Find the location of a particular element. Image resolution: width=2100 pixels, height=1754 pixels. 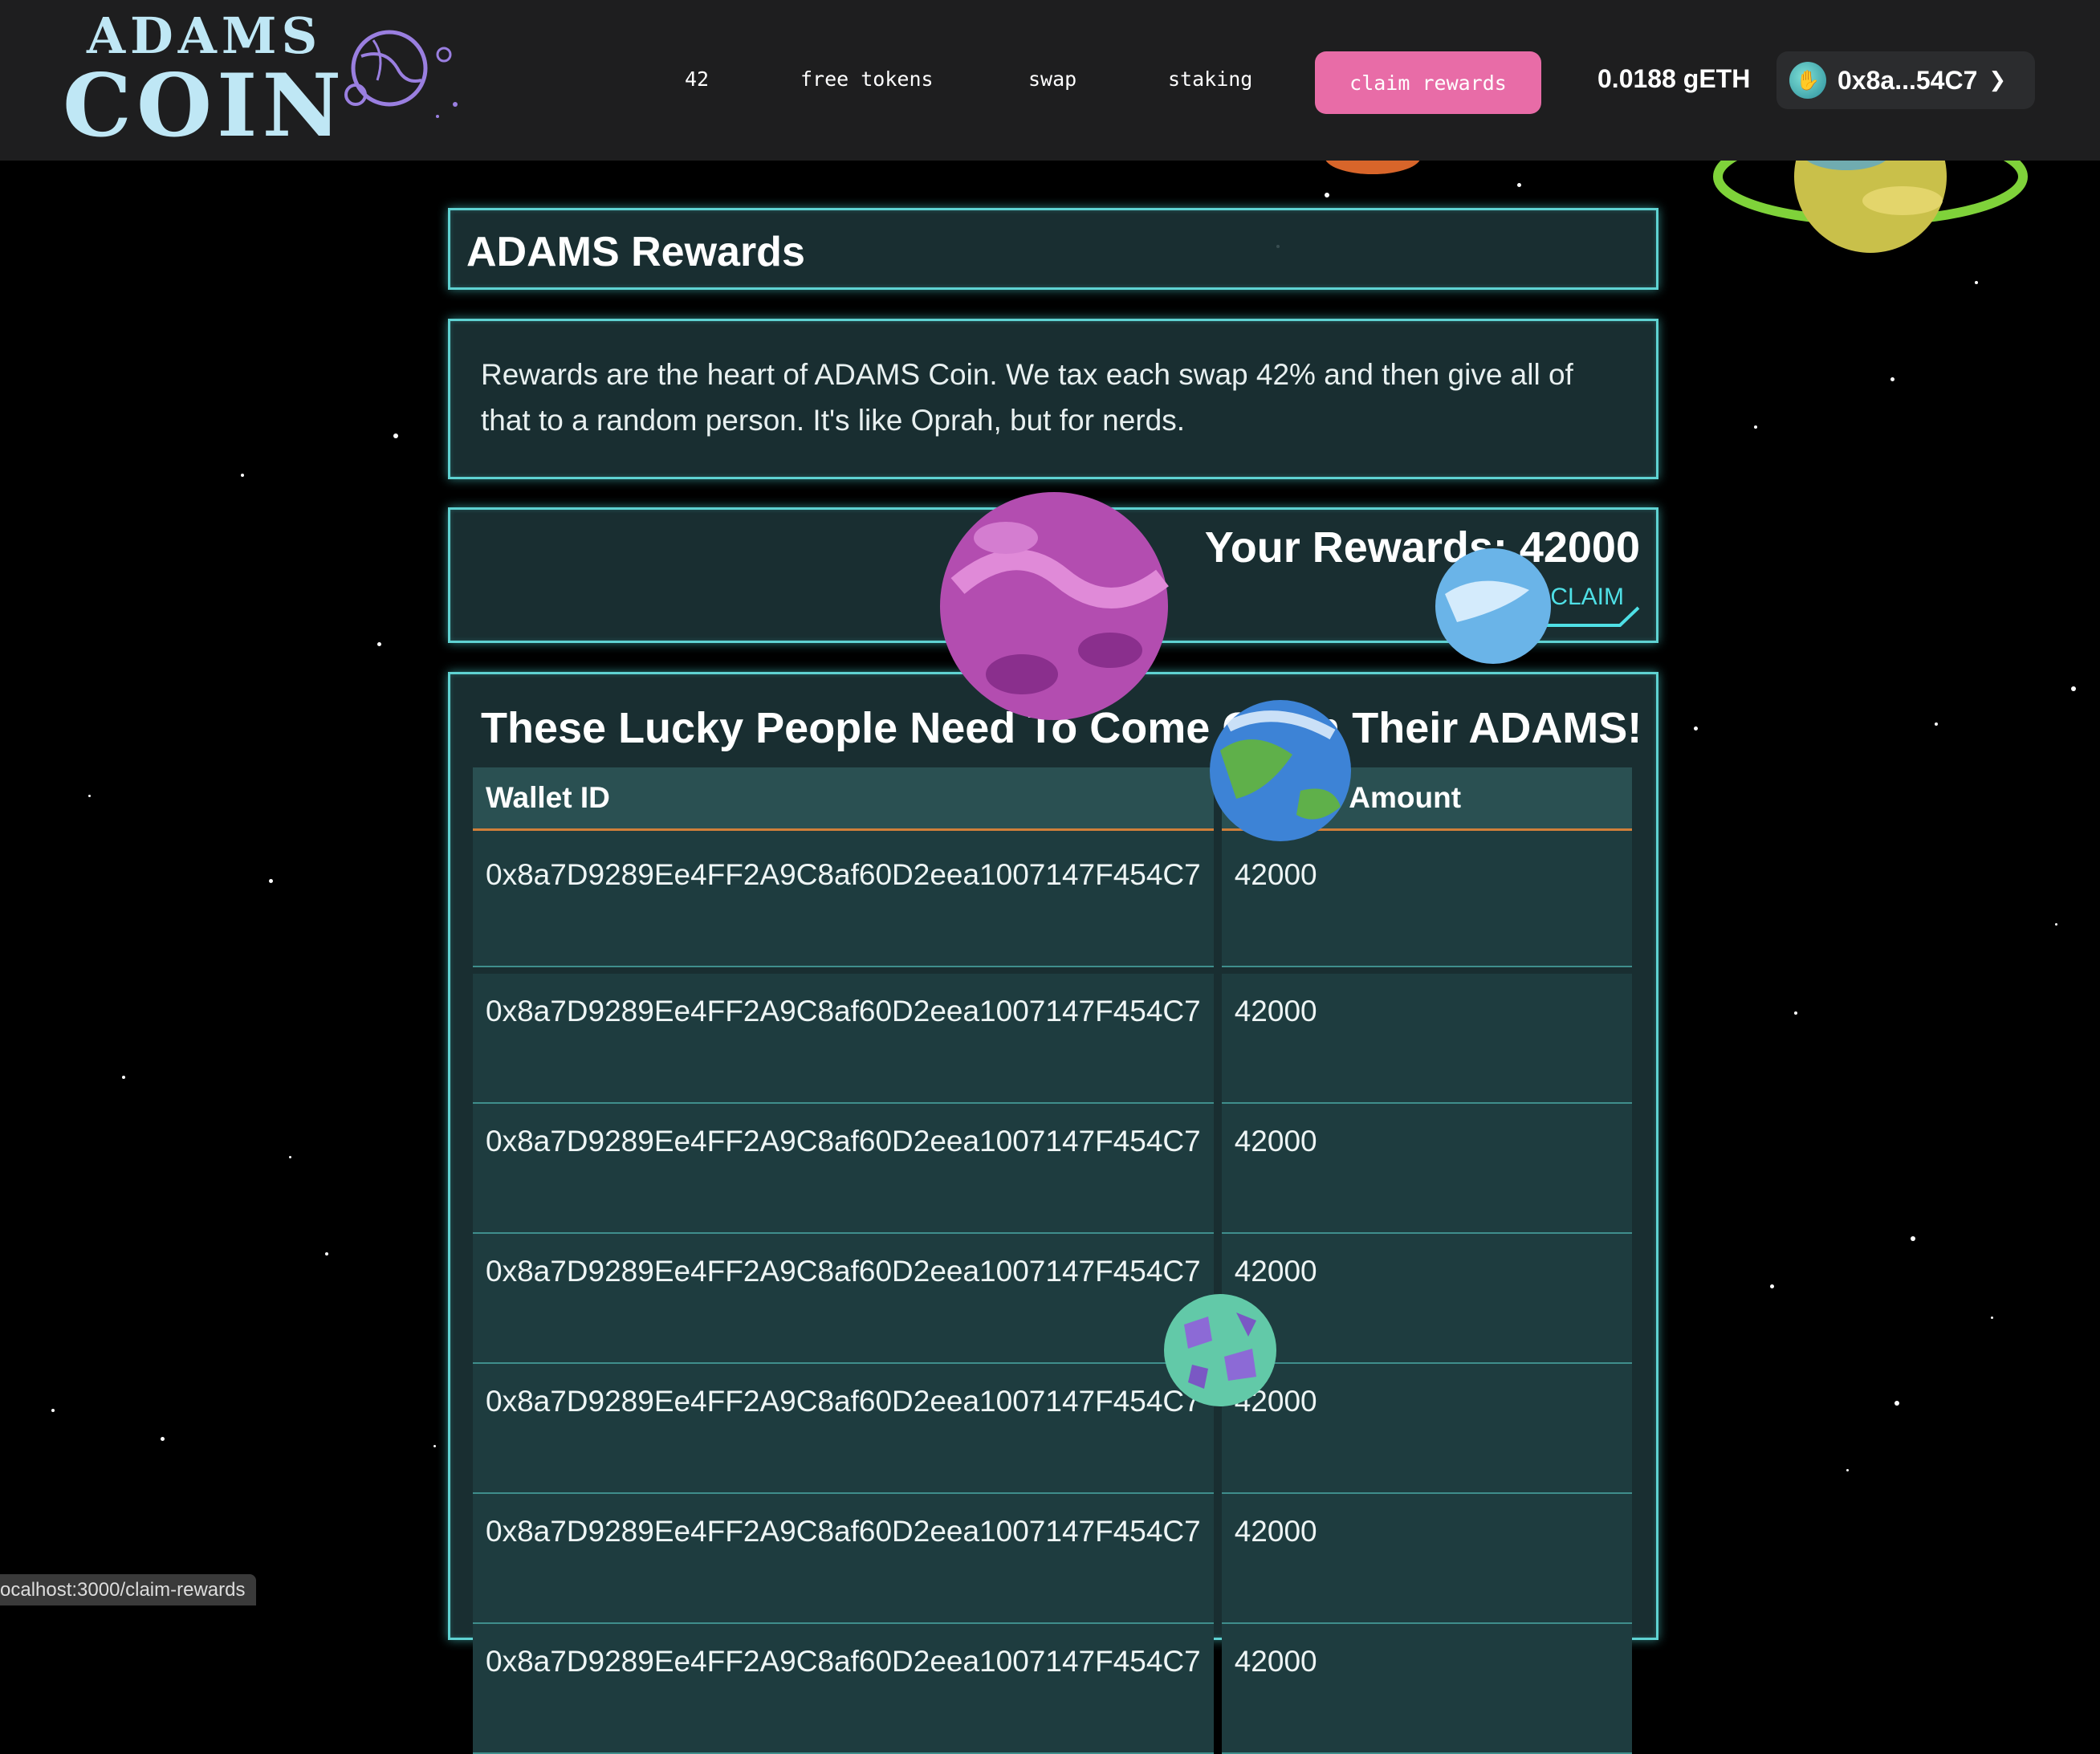

nav-link-free-tokens: free tokens is located at coordinates (867, 79).